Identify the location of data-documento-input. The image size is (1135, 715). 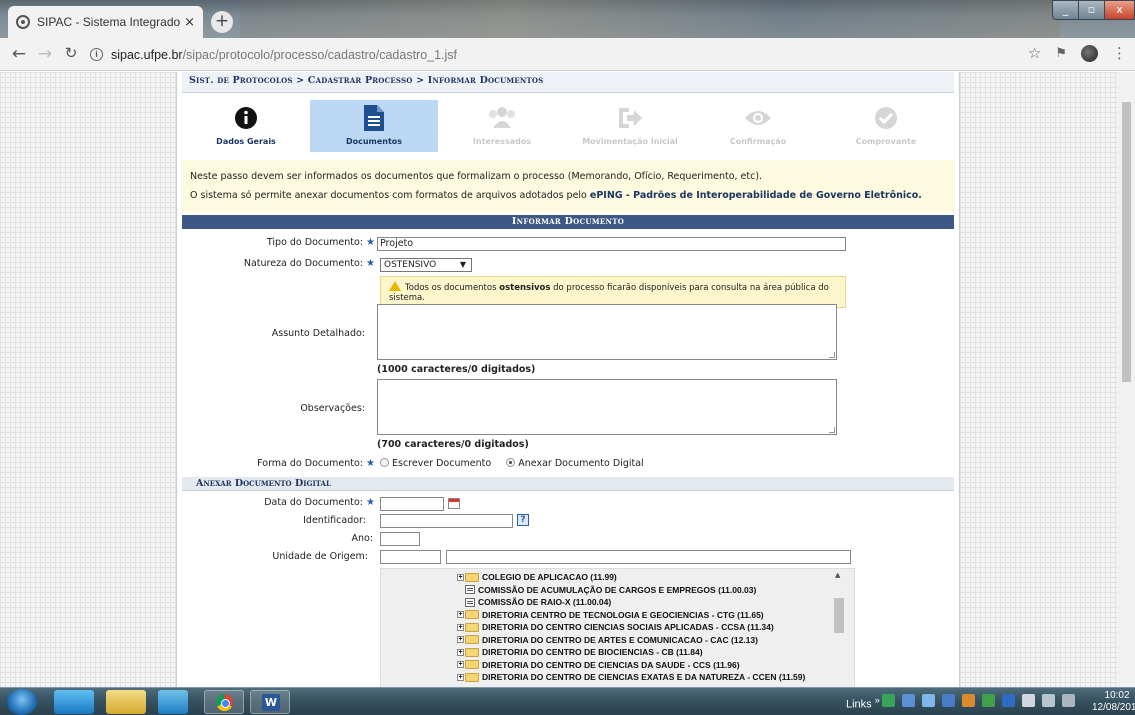
(412, 504).